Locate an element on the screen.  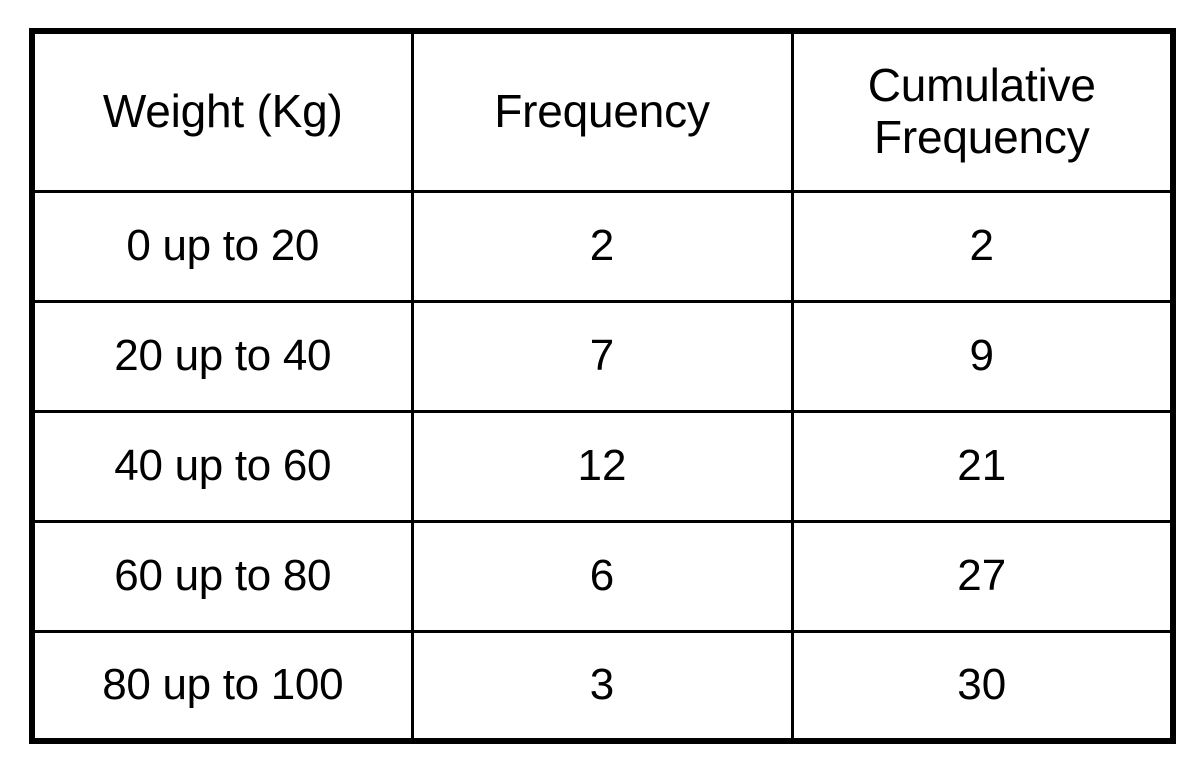
table-row: 0 up to 20 2 2 is located at coordinates (602, 246).